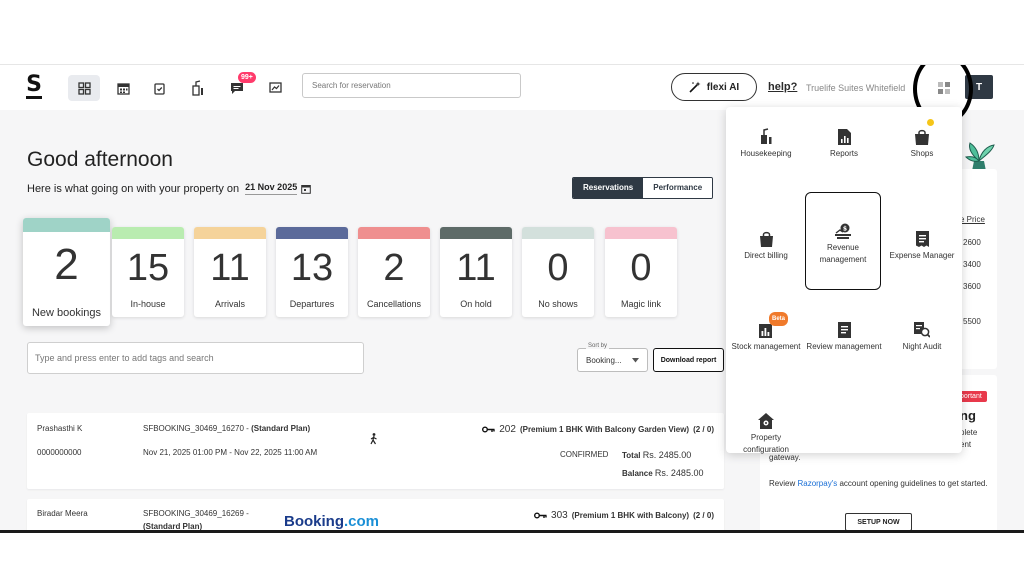 The height and width of the screenshot is (576, 1024). Describe the element at coordinates (679, 473) in the screenshot. I see `balance-amount: Rs. 2485.00` at that location.